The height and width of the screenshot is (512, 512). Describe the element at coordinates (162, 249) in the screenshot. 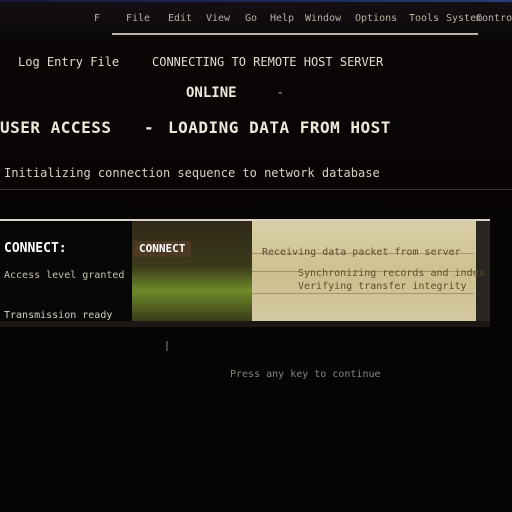

I see `connect-button: CONNECT` at that location.